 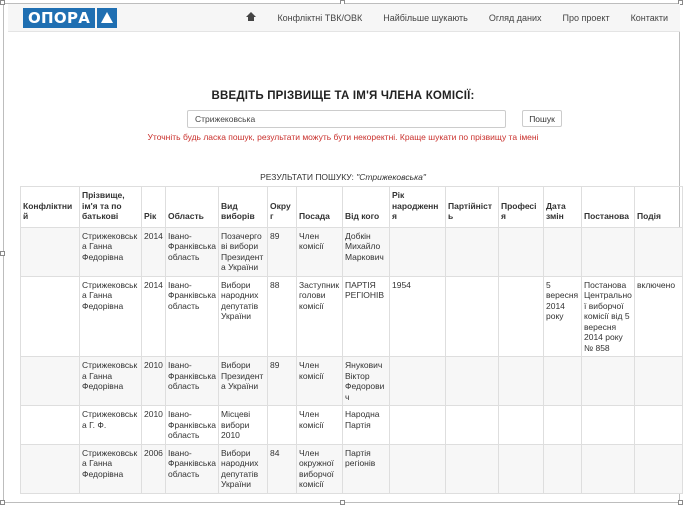 I want to click on table-cell: Партія регіонів, so click(x=366, y=468).